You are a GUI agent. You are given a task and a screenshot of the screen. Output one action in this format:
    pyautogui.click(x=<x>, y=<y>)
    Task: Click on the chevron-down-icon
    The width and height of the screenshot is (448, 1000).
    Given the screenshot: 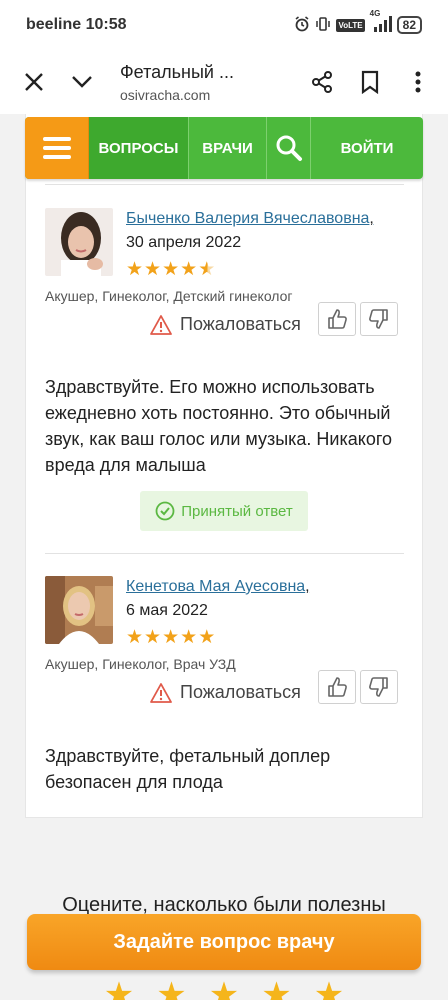 What is the action you would take?
    pyautogui.click(x=82, y=82)
    